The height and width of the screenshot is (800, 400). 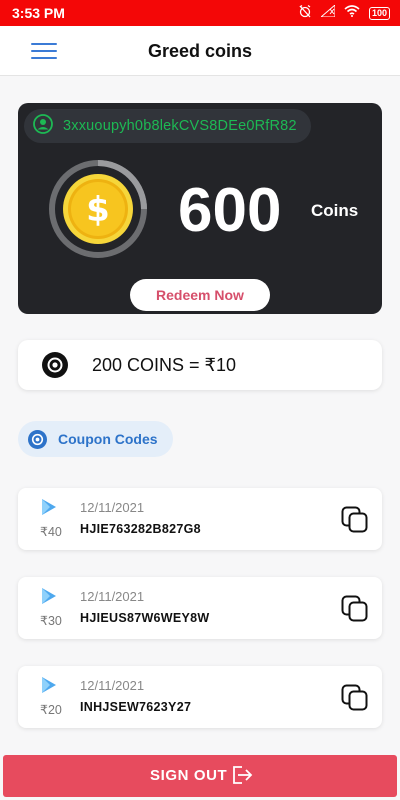 I want to click on coupon-card: ₹20 12/11/2021 INHJSEW7623Y27, so click(x=200, y=697).